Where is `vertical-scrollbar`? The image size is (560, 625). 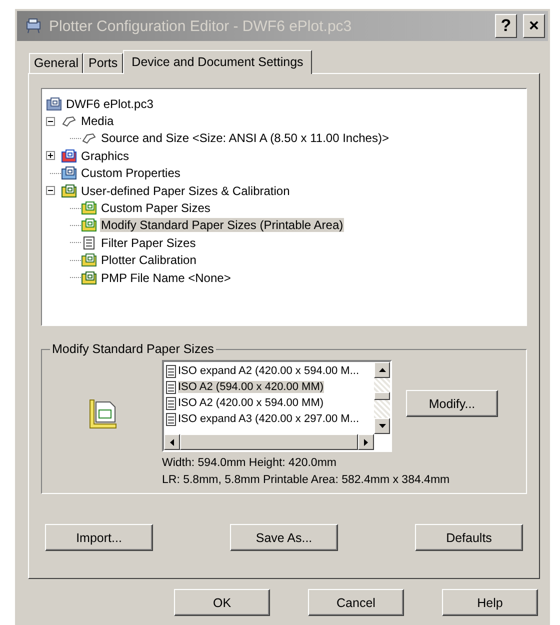
vertical-scrollbar is located at coordinates (382, 398).